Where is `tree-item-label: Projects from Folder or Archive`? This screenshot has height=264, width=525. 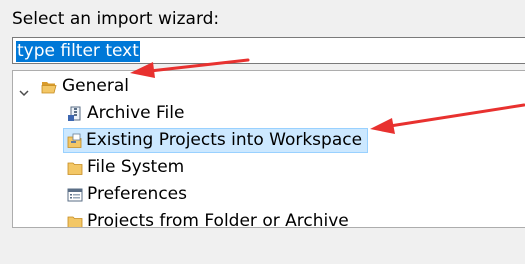 tree-item-label: Projects from Folder or Archive is located at coordinates (218, 219).